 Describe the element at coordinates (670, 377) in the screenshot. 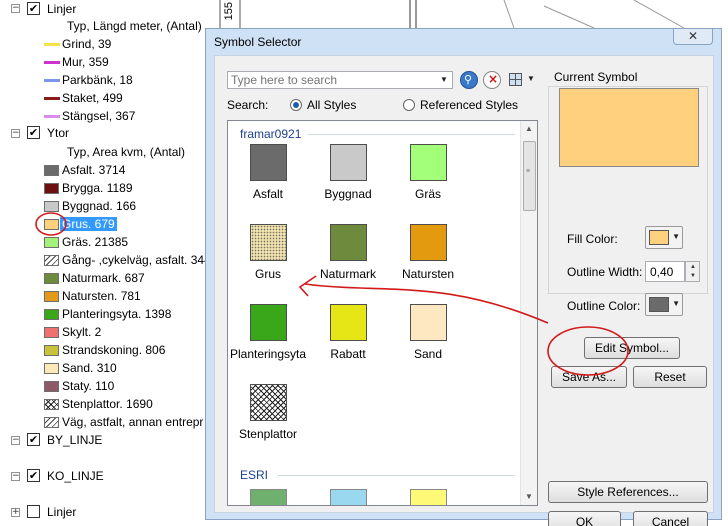

I see `reset-button: Reset` at that location.